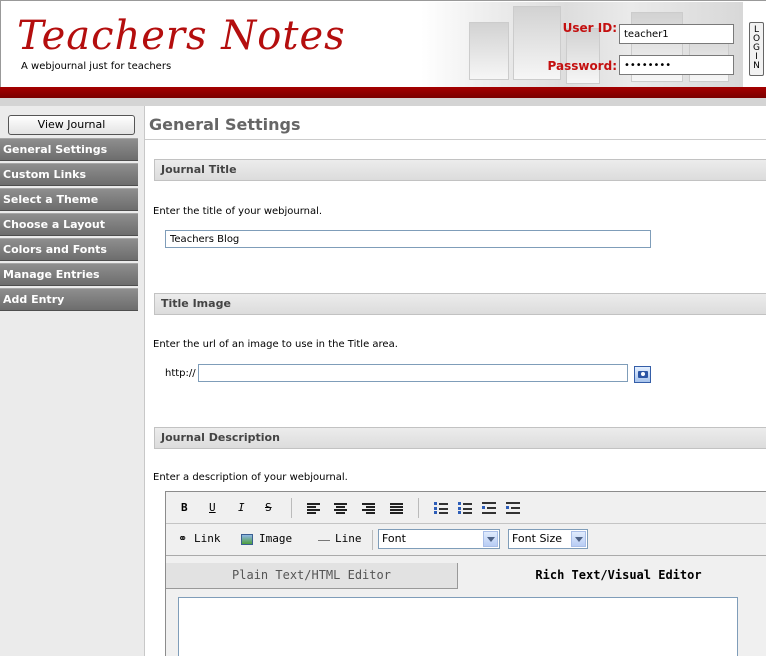  I want to click on header-gray-bar, so click(383, 102).